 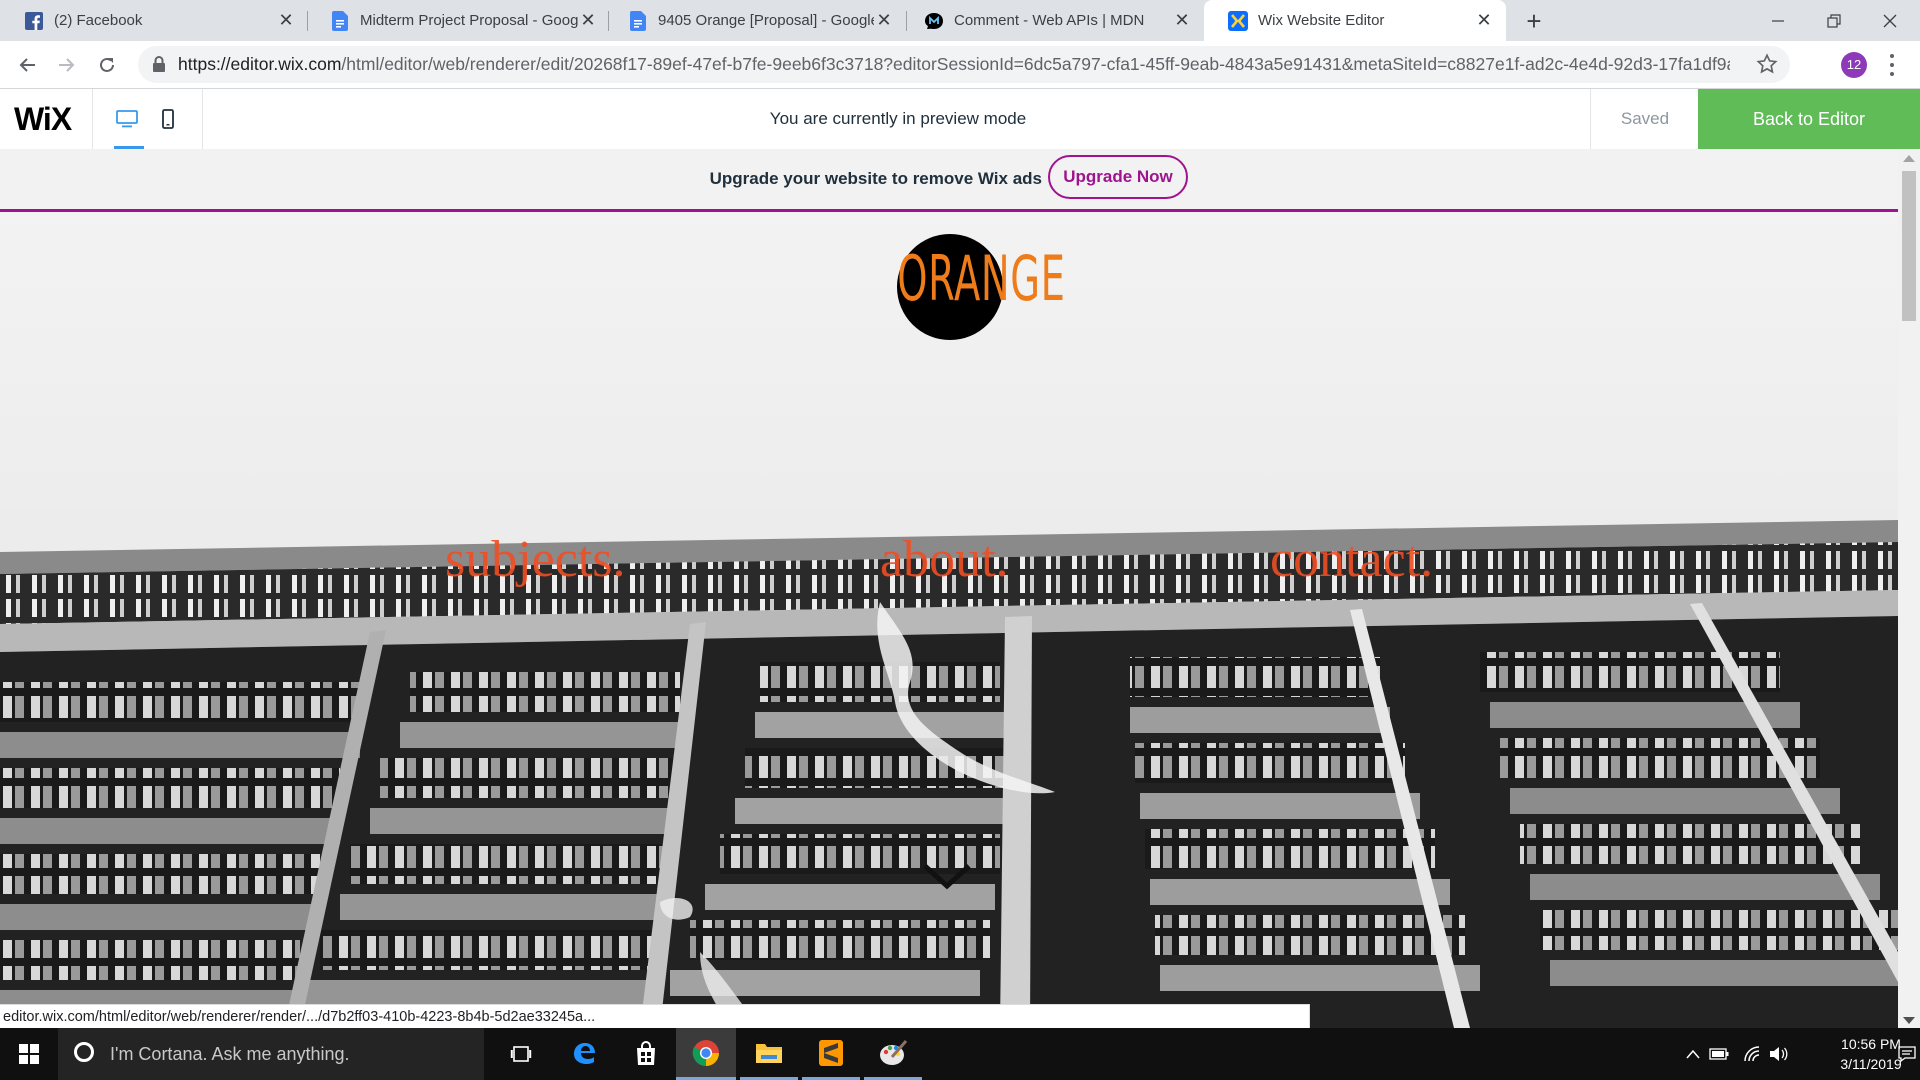 I want to click on back-button, so click(x=27, y=65).